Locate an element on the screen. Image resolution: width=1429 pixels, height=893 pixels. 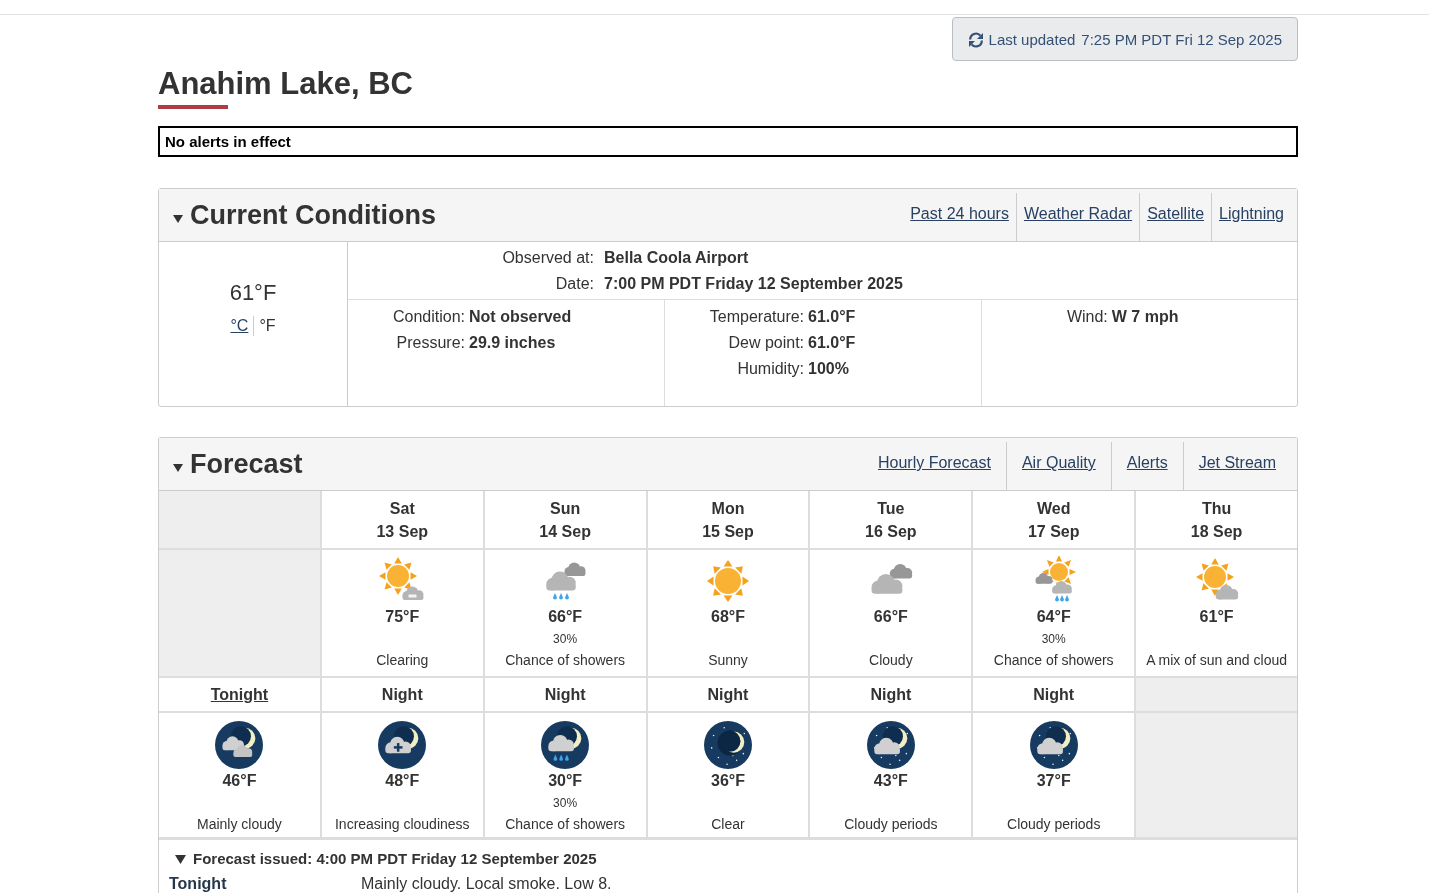
day-date: 13 Sep is located at coordinates (402, 532).